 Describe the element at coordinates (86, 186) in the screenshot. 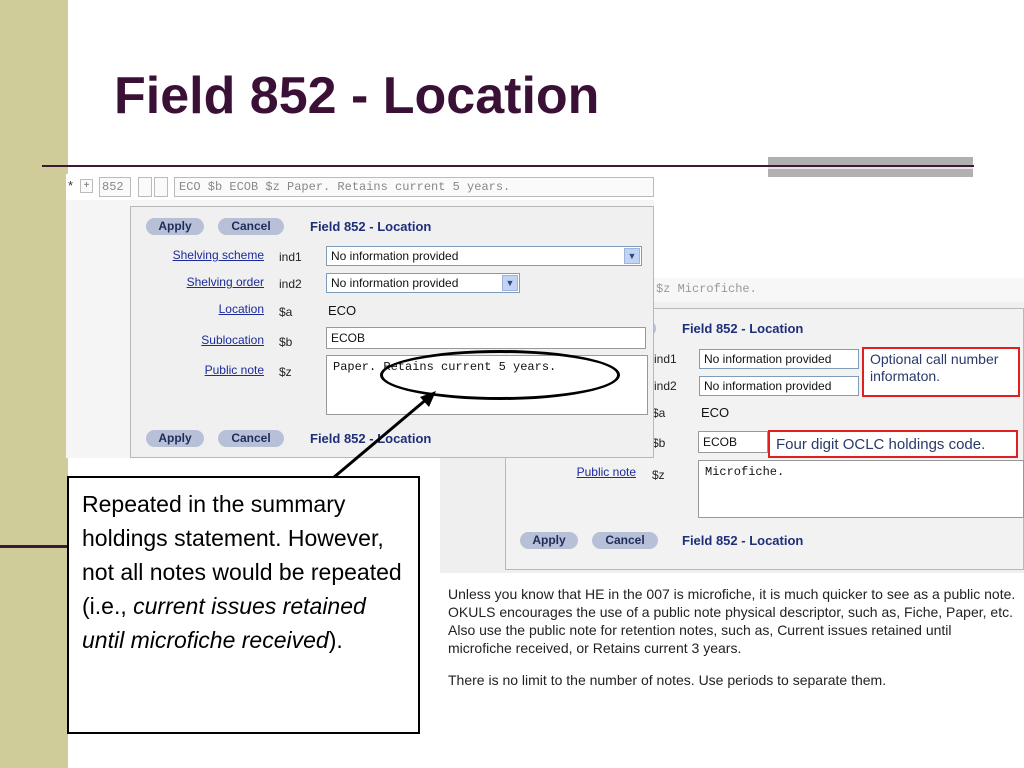

I see `add-field-button: +` at that location.